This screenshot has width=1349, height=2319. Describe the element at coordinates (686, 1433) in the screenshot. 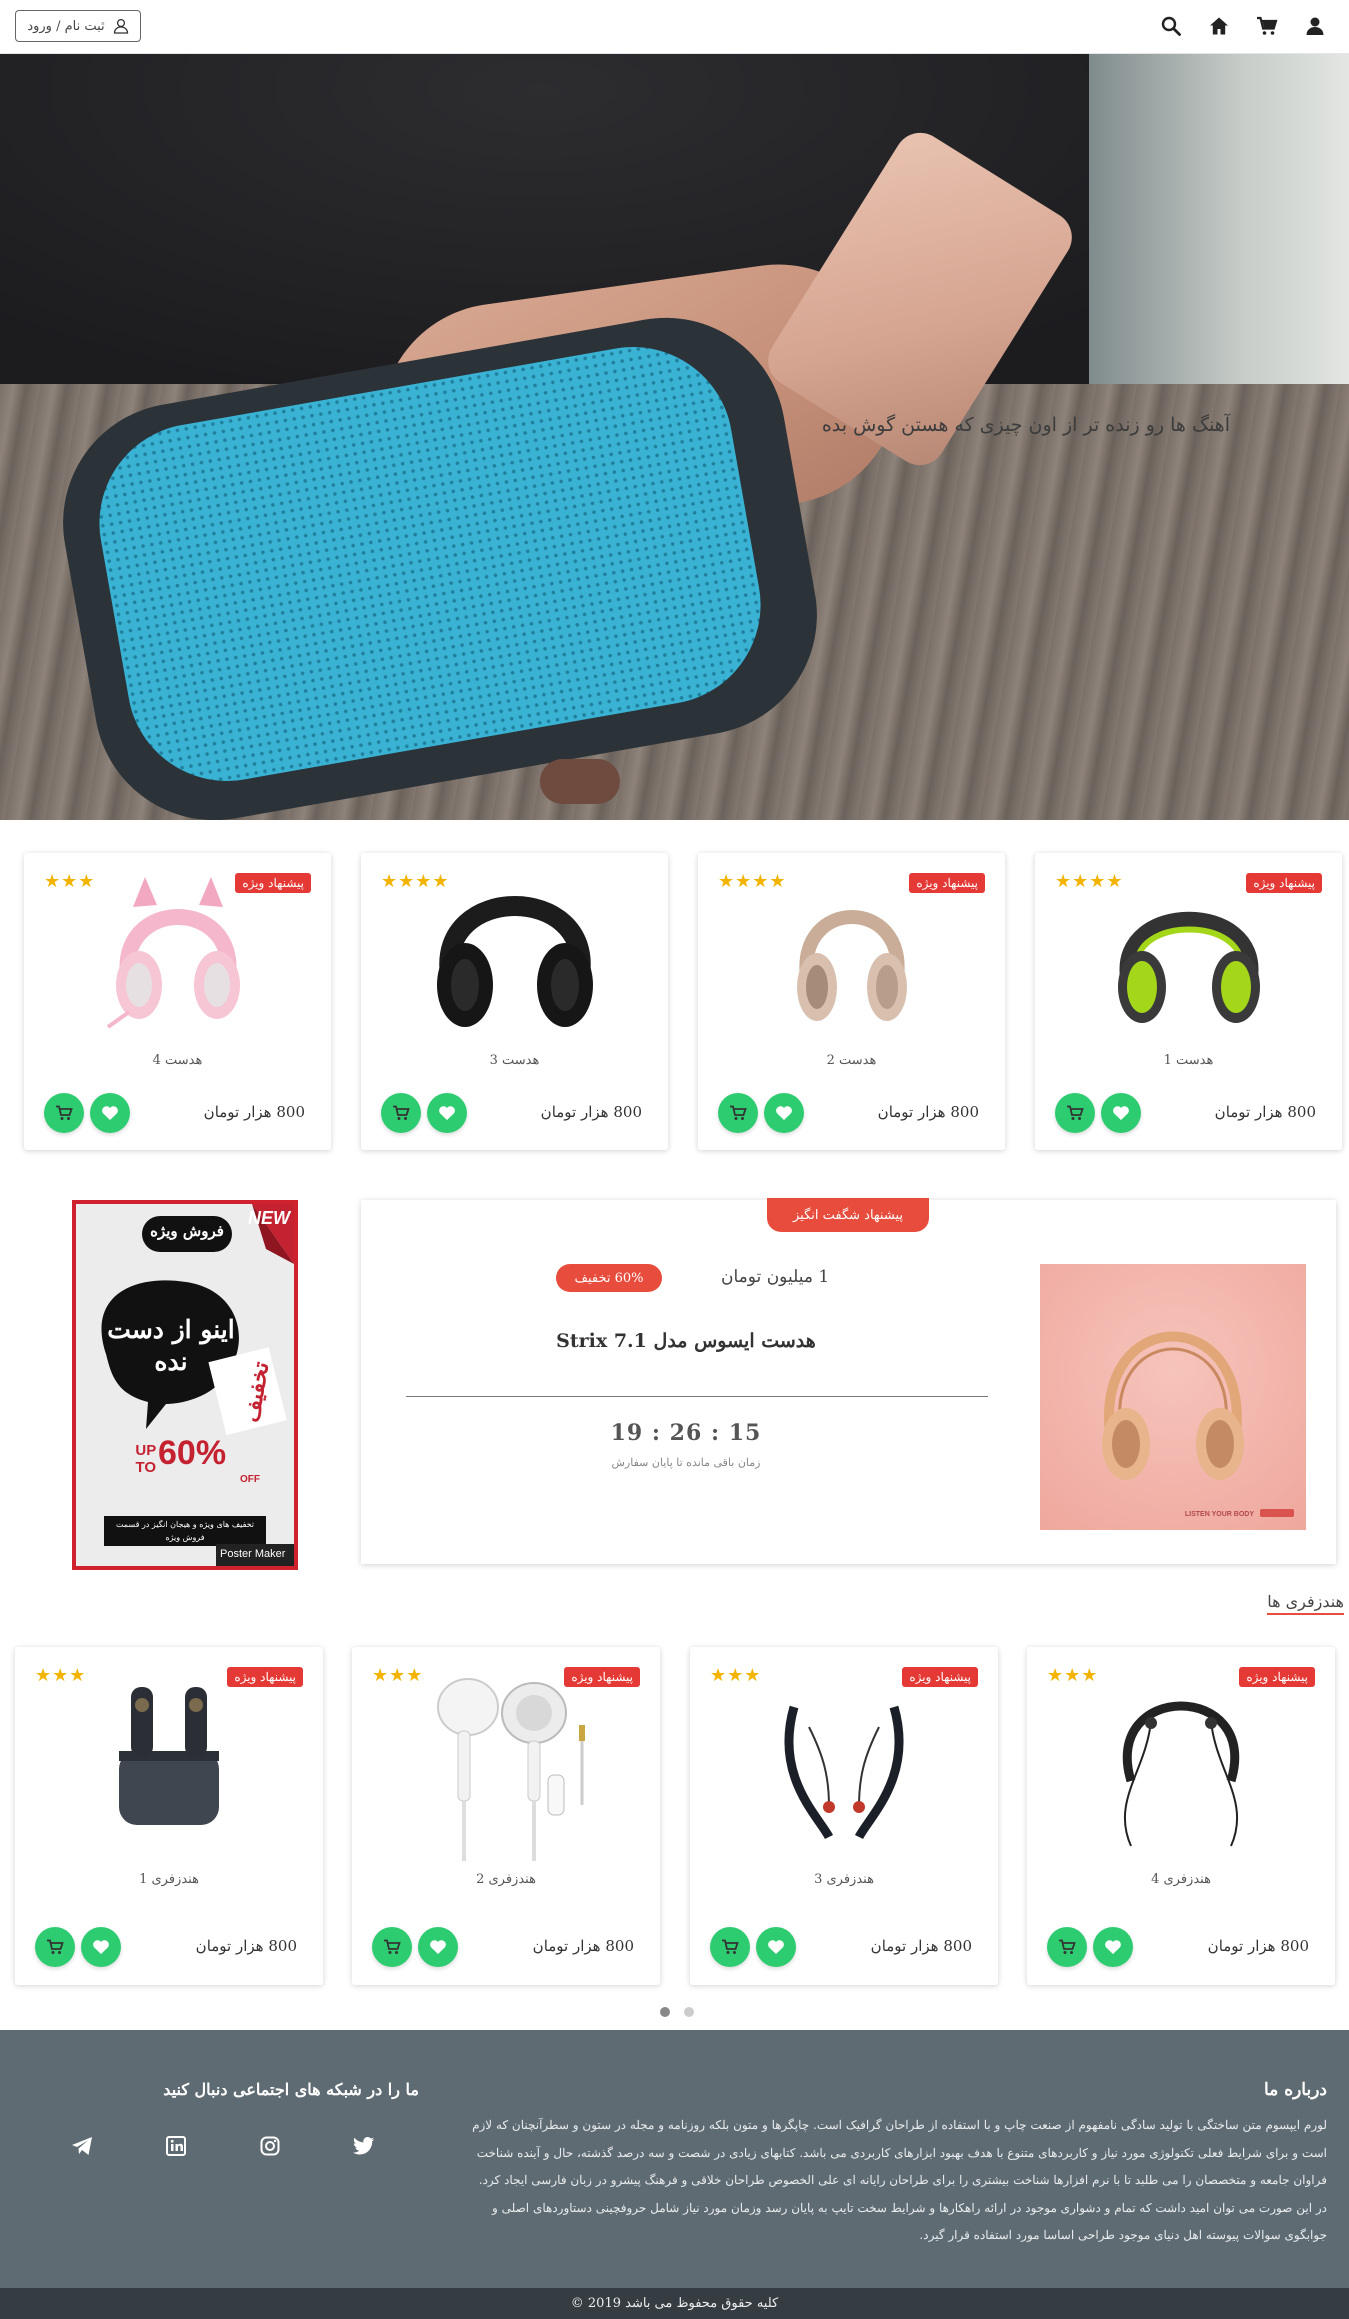

I see `countdown-timer: 19 : 26 : 15` at that location.